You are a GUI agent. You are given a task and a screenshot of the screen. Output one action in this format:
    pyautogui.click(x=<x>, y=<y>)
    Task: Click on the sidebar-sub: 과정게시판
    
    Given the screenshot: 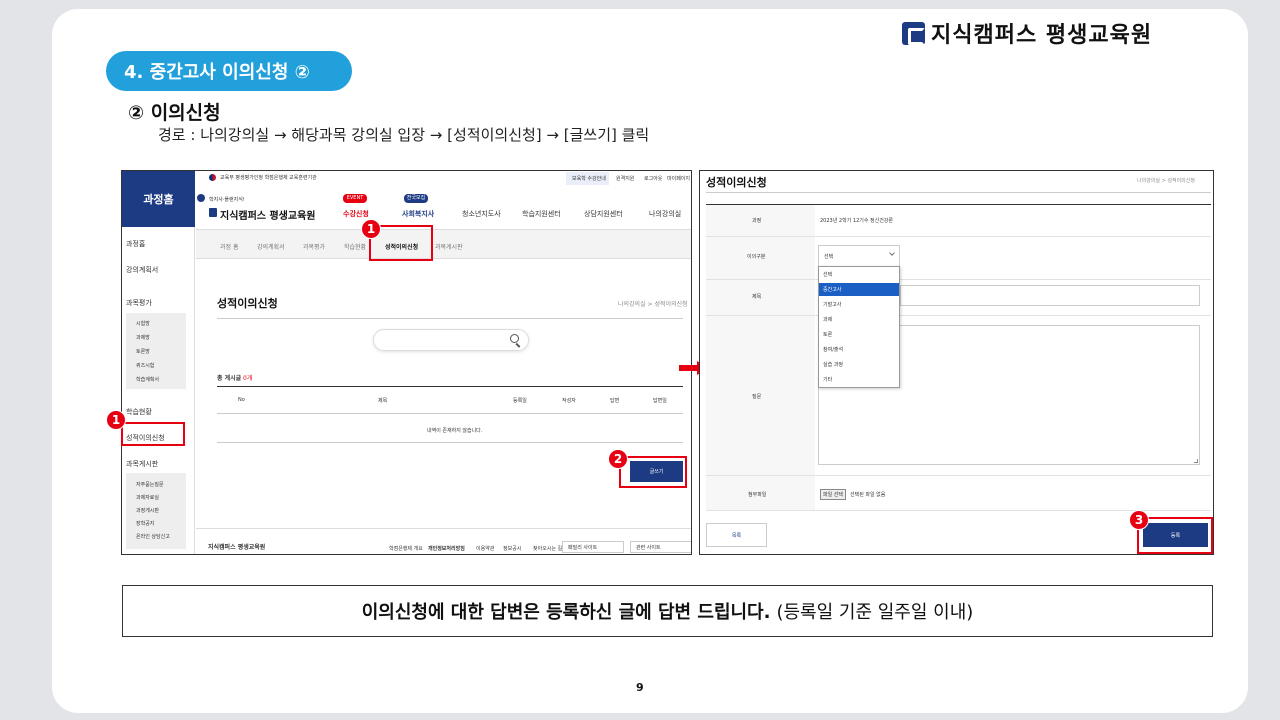 What is the action you would take?
    pyautogui.click(x=147, y=510)
    